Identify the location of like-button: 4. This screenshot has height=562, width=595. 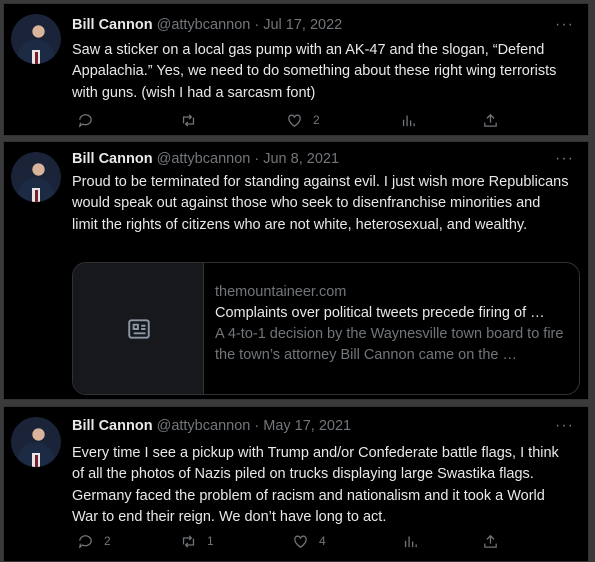
(309, 541).